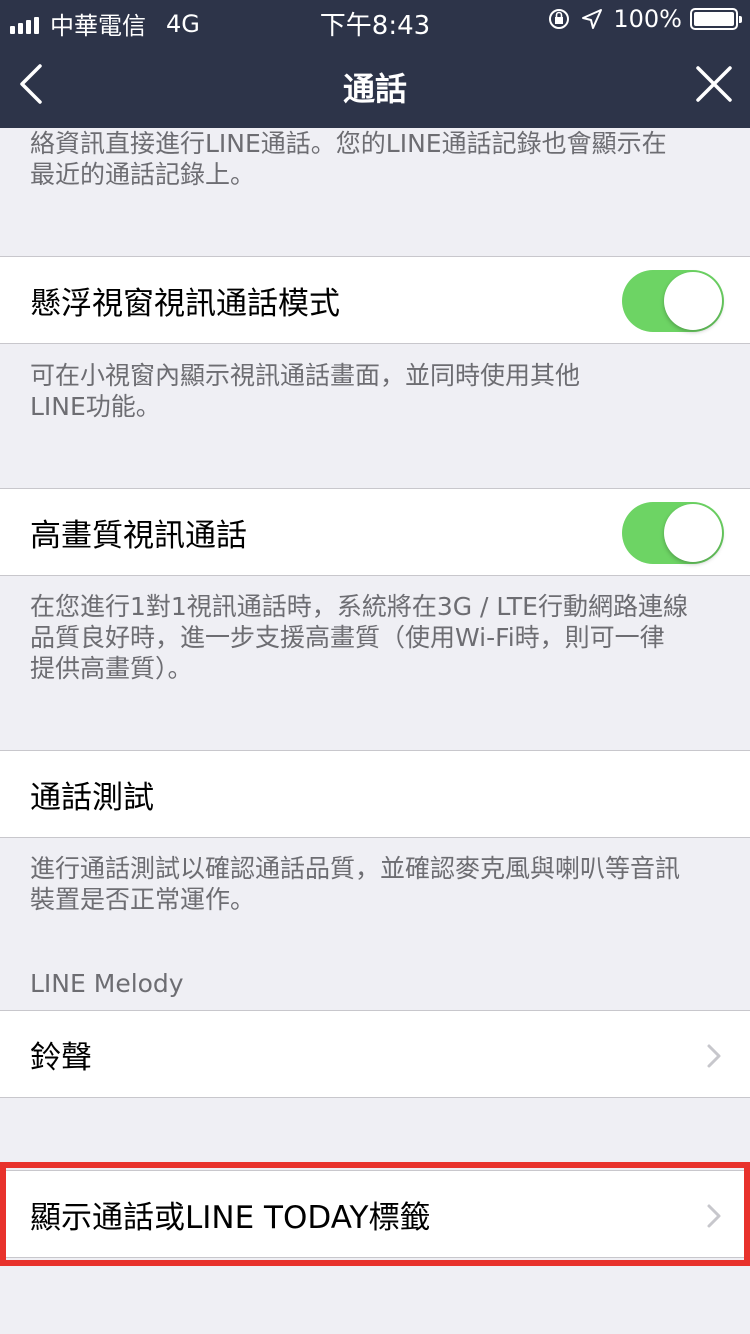 The width and height of the screenshot is (750, 1334). Describe the element at coordinates (107, 983) in the screenshot. I see `line-melody-header: LINE Melody` at that location.